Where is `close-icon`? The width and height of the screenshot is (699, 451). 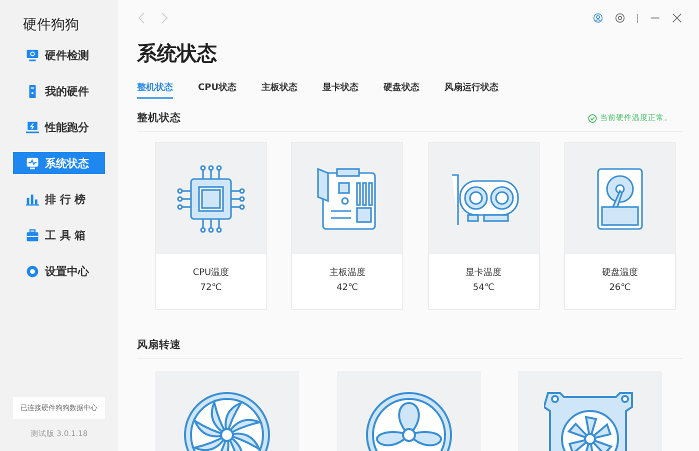
close-icon is located at coordinates (677, 18).